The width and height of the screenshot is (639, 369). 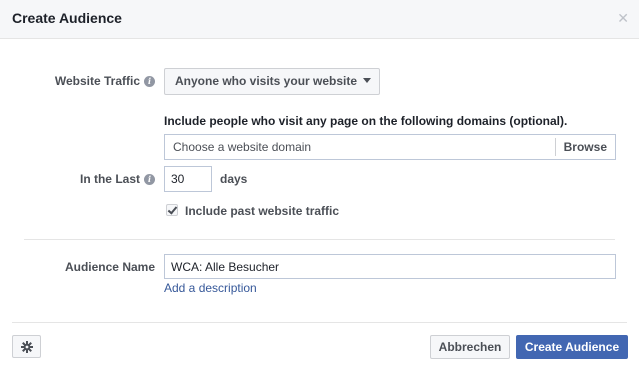 What do you see at coordinates (319, 239) in the screenshot?
I see `divider` at bounding box center [319, 239].